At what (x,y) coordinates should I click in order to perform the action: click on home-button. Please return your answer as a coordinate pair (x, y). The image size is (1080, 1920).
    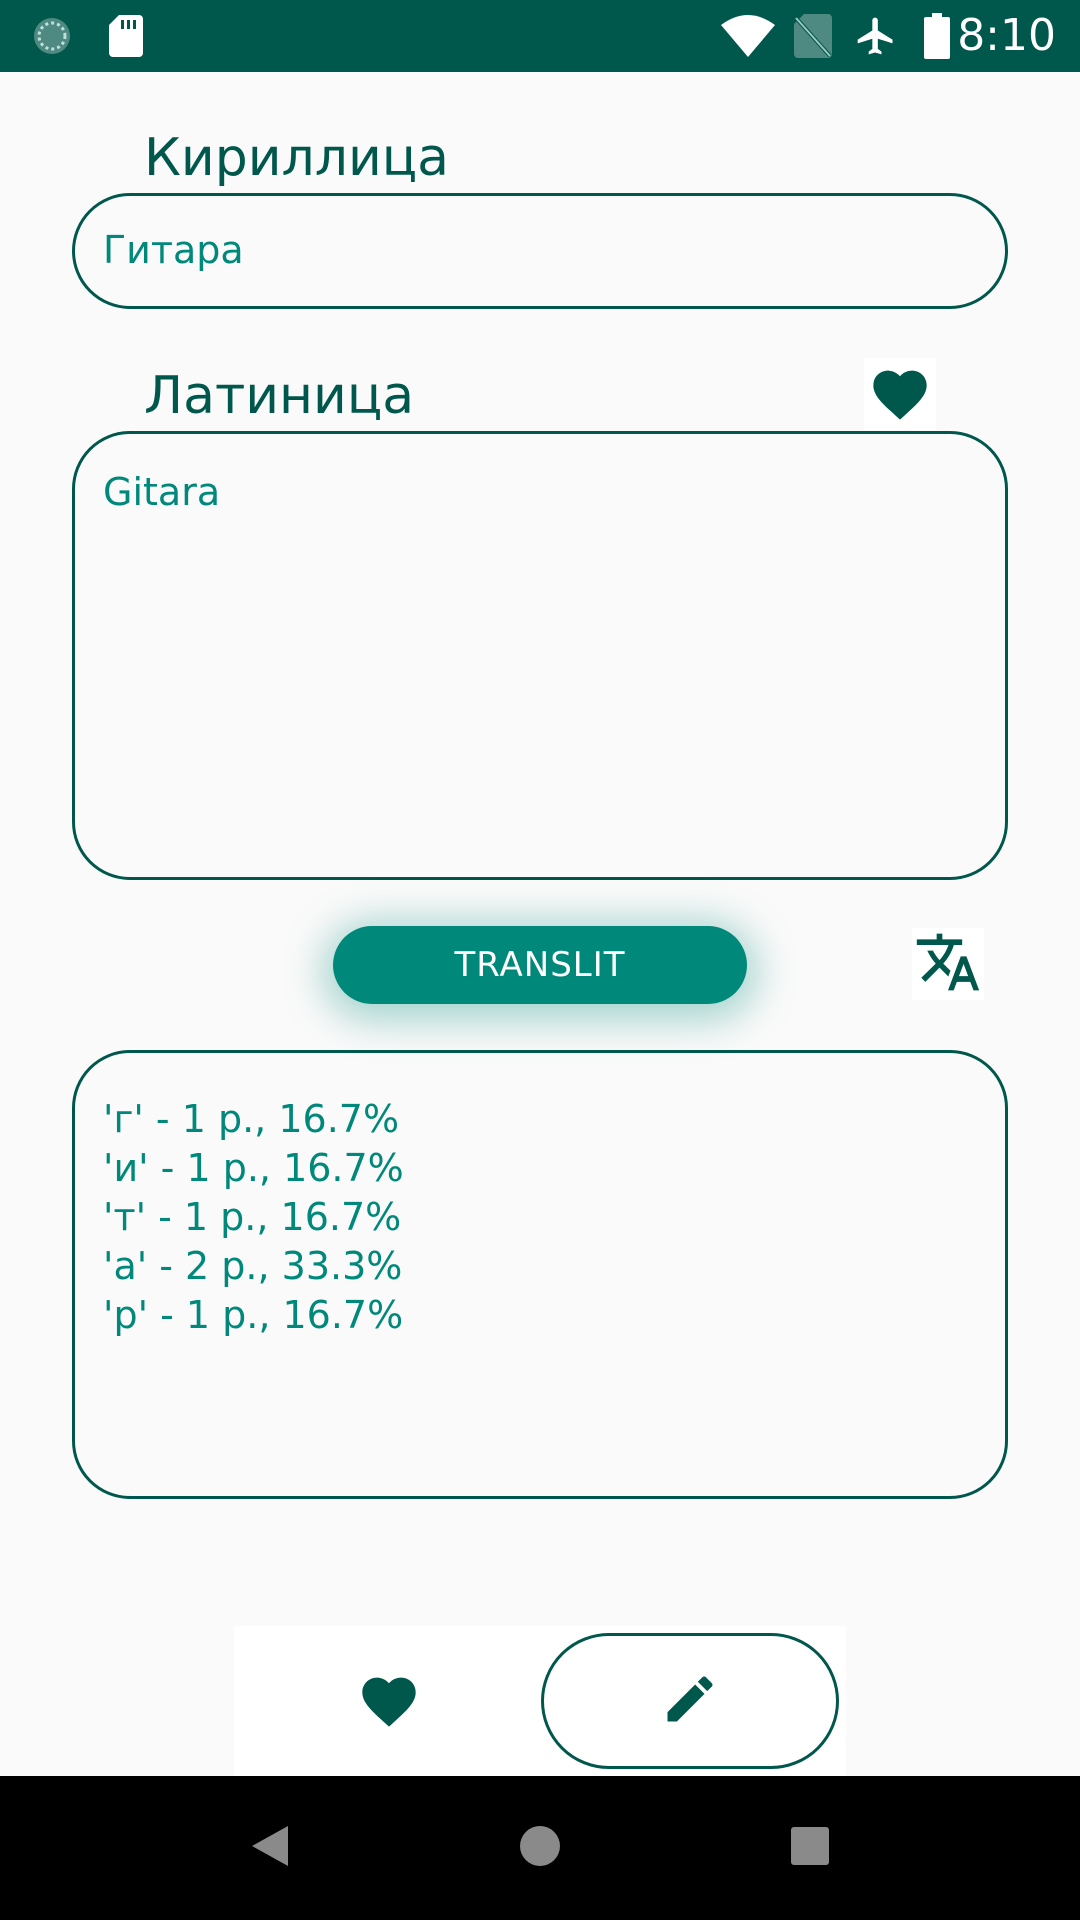
    Looking at the image, I should click on (540, 1848).